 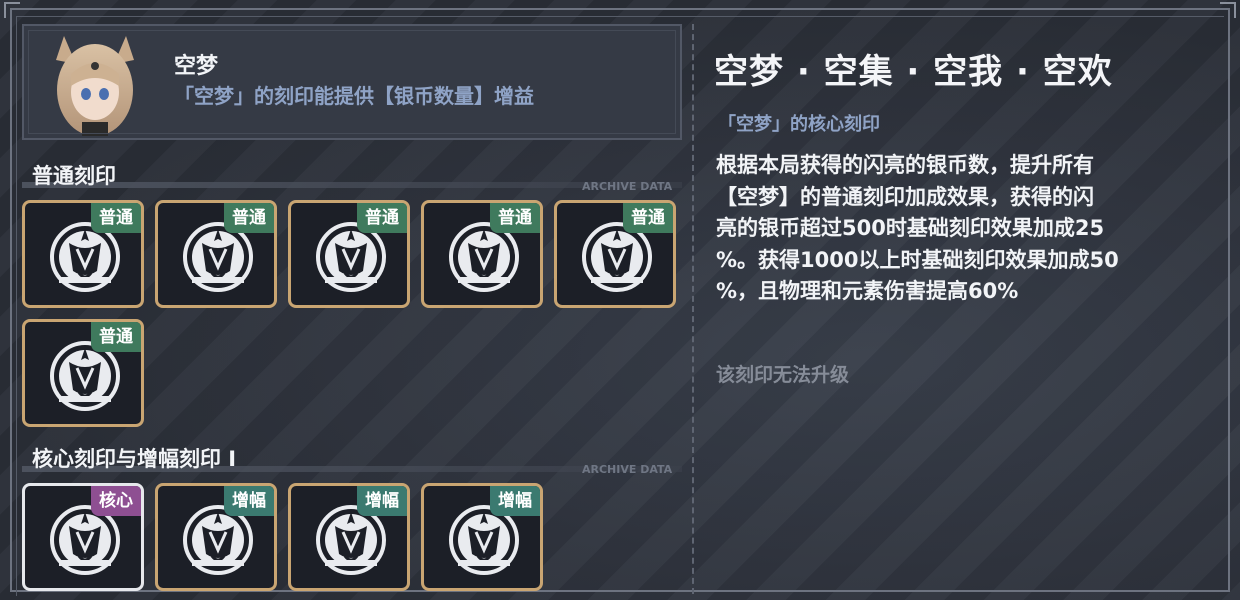 What do you see at coordinates (95, 83) in the screenshot?
I see `character-portrait` at bounding box center [95, 83].